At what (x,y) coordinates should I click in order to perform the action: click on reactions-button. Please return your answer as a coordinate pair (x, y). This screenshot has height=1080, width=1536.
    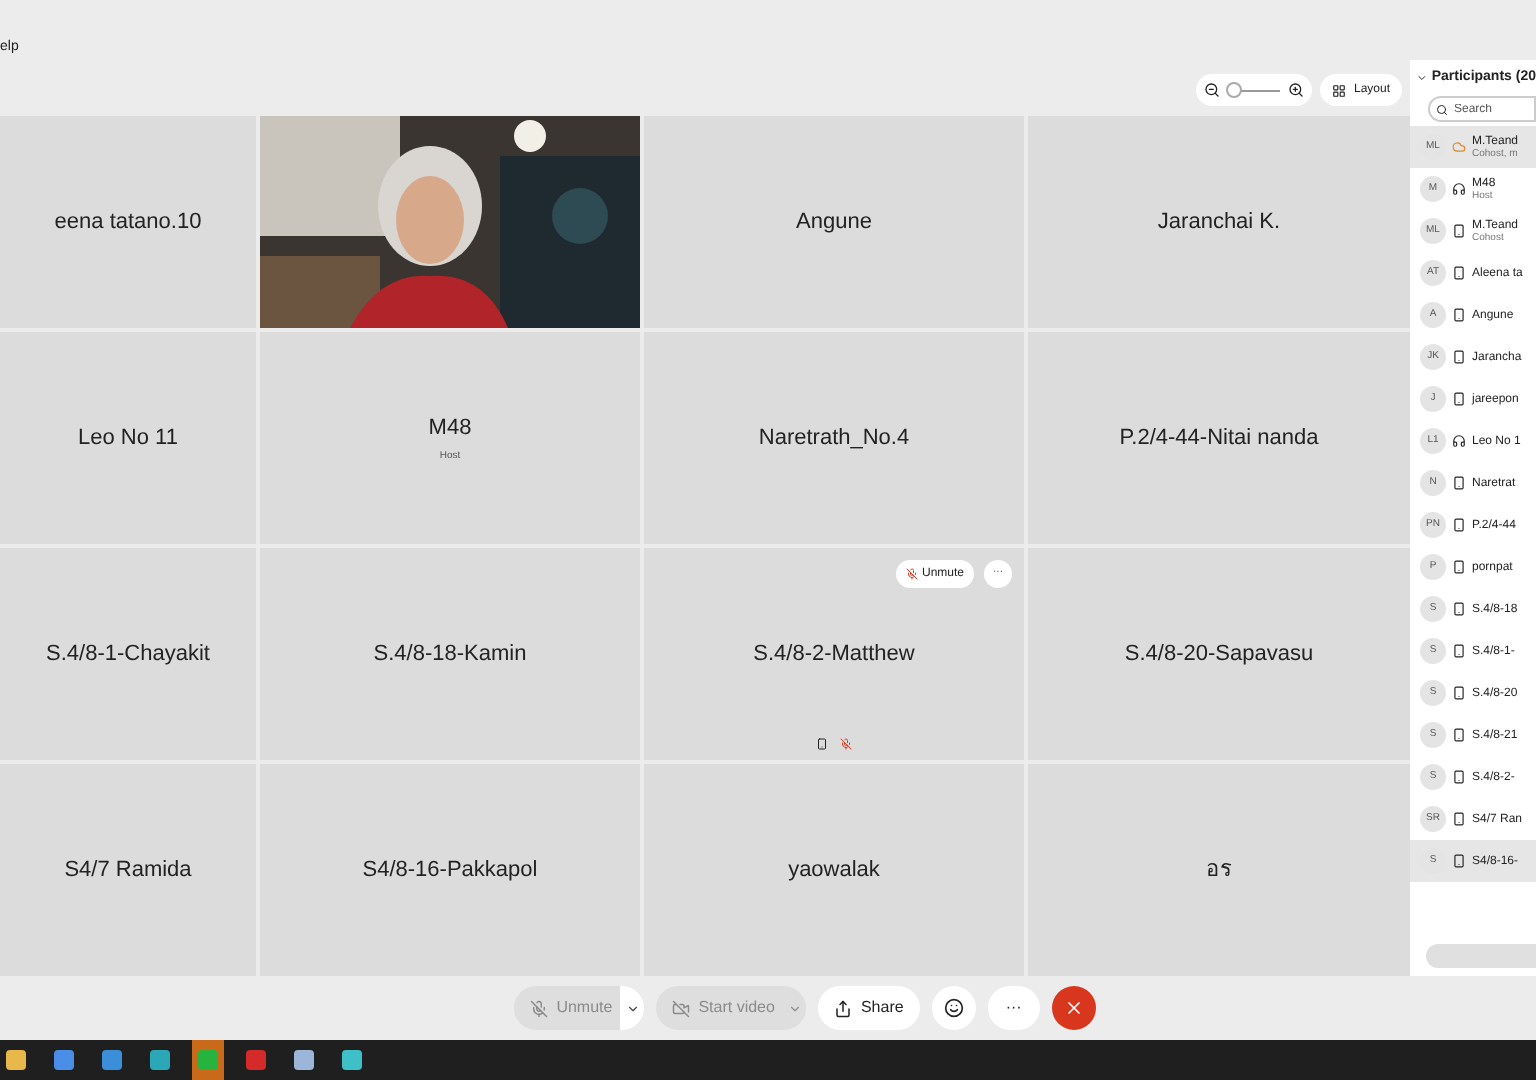
    Looking at the image, I should click on (953, 1008).